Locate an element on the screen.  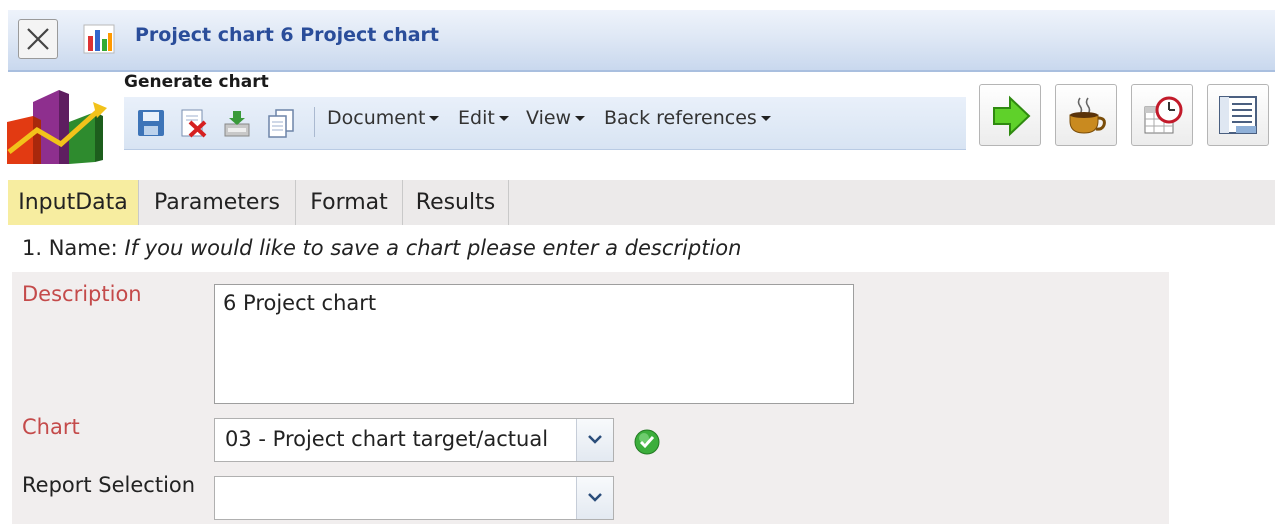
menu-view: View is located at coordinates (556, 118).